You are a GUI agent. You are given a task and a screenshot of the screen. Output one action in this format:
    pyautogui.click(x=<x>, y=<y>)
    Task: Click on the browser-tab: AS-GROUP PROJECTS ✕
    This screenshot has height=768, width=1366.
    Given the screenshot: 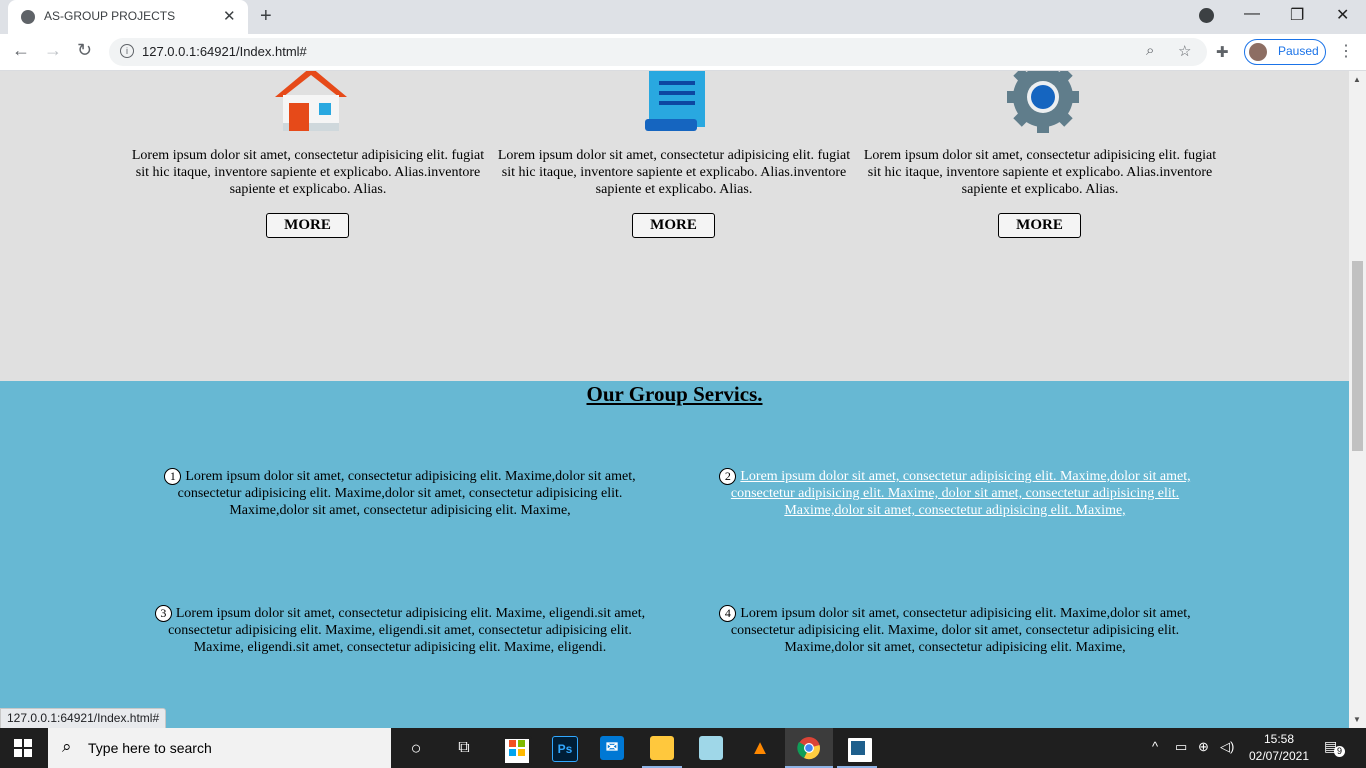 What is the action you would take?
    pyautogui.click(x=128, y=17)
    